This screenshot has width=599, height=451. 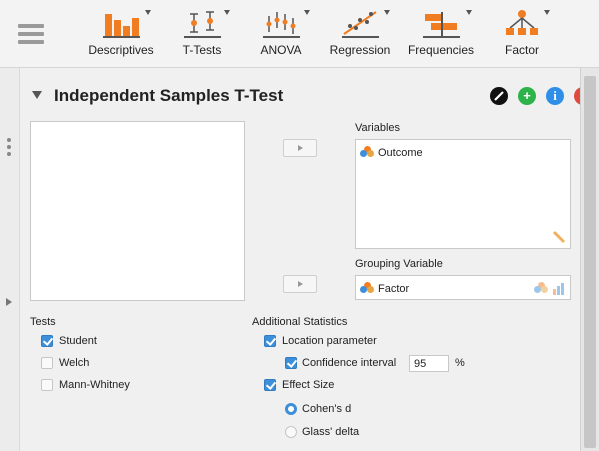 I want to click on effect-size-checkbox, so click(x=270, y=385).